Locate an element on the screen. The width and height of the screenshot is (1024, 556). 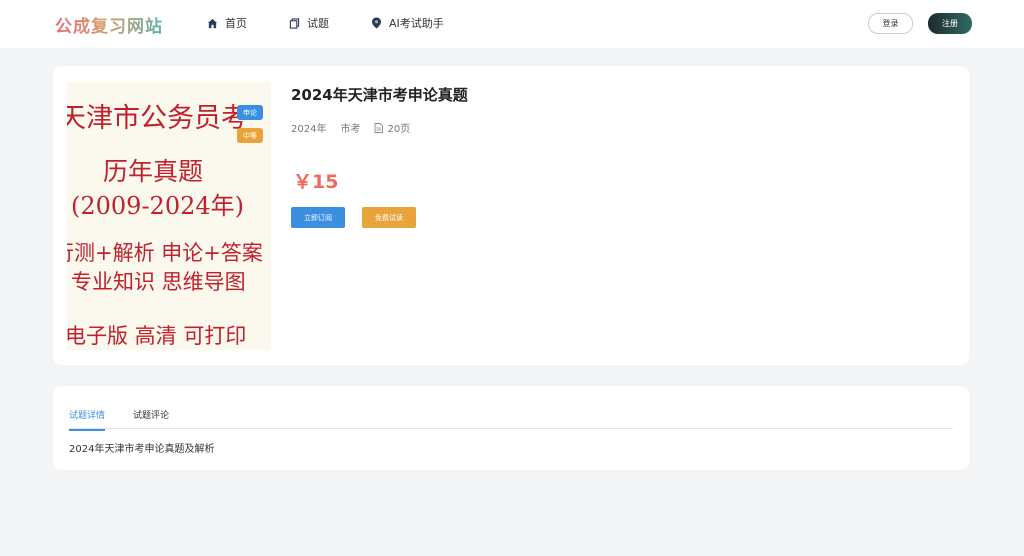
free-trial-button: 免费试读 is located at coordinates (389, 217).